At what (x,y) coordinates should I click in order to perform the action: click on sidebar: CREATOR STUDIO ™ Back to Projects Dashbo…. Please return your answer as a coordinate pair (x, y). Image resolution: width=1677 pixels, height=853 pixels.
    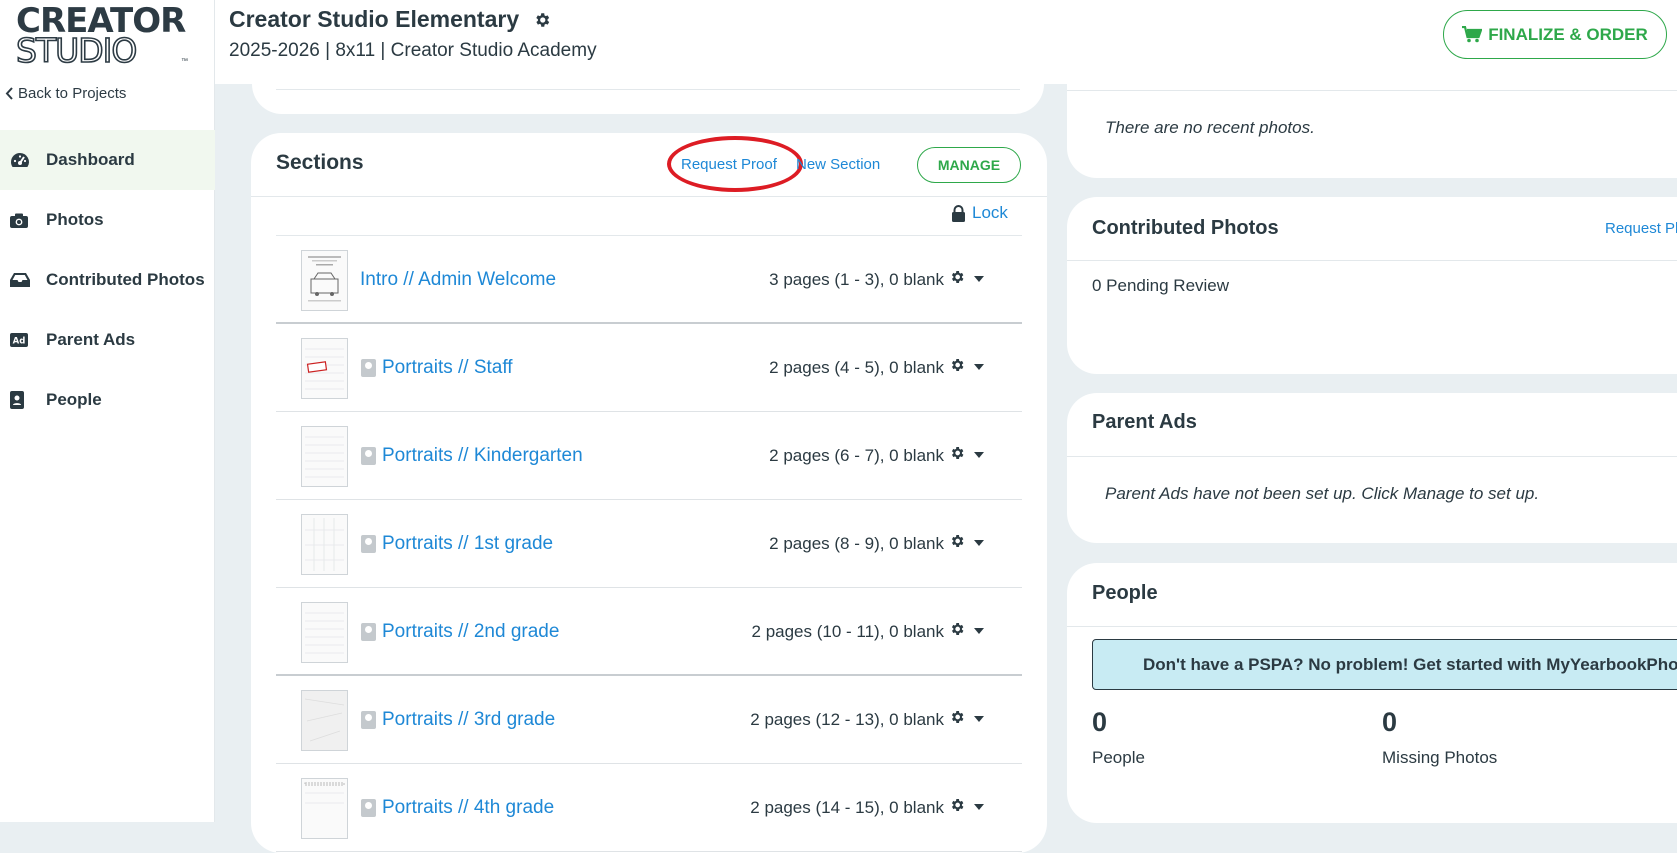
    Looking at the image, I should click on (107, 411).